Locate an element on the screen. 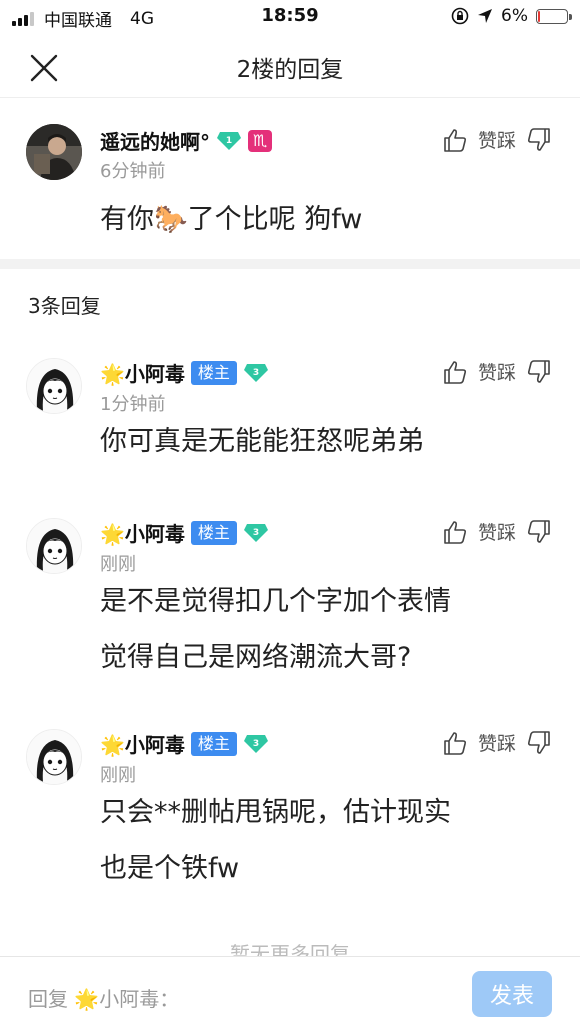 The image size is (580, 1032). reply-text-line: 是不是觉得扣几个字加个表情 is located at coordinates (275, 601).